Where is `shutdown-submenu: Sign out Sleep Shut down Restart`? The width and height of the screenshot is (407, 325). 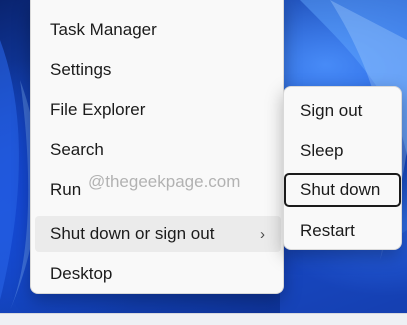
shutdown-submenu: Sign out Sleep Shut down Restart is located at coordinates (342, 168).